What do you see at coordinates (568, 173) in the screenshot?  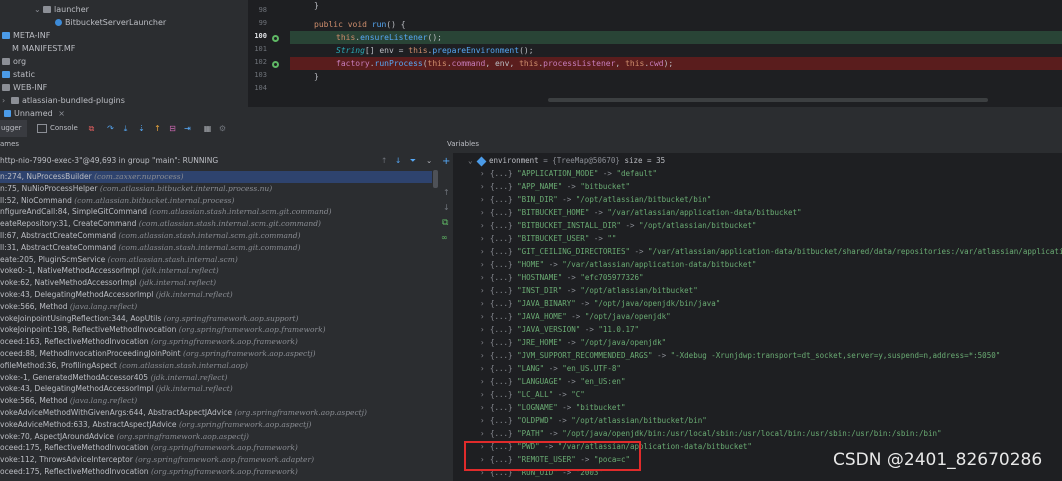 I see `variable-entry: › {...} "APPLICATION_MODE" -> "default"` at bounding box center [568, 173].